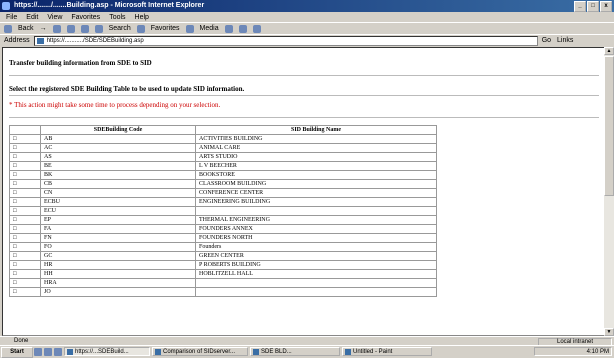 Image resolution: width=614 pixels, height=358 pixels. What do you see at coordinates (285, 40) in the screenshot?
I see `address-input: https://.........../SDE/SDEBuilding.asp` at bounding box center [285, 40].